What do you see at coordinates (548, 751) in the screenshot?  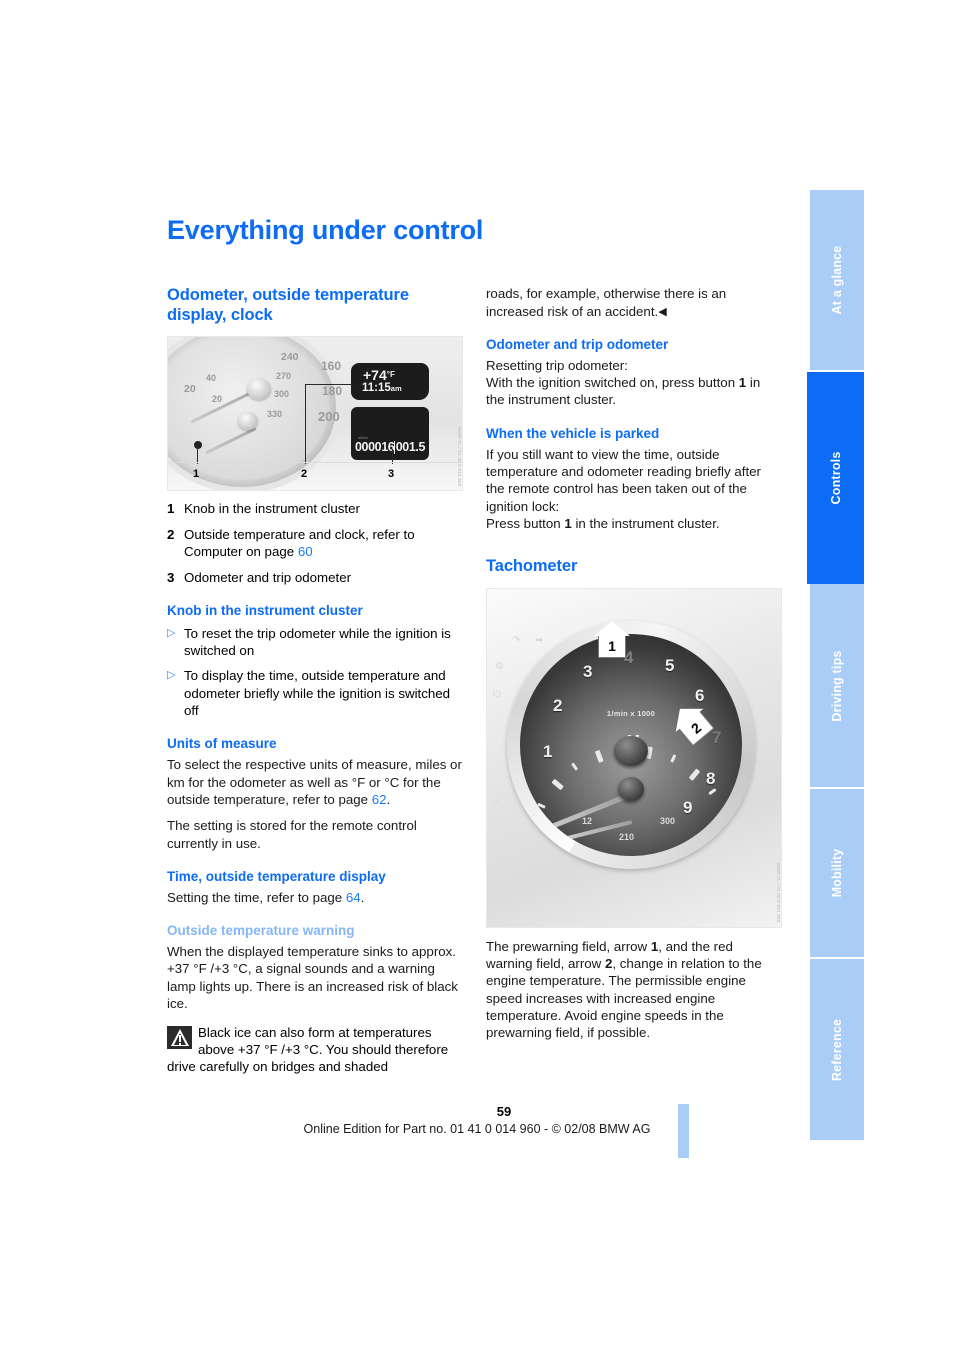 I see `tacho-number-1: 1` at bounding box center [548, 751].